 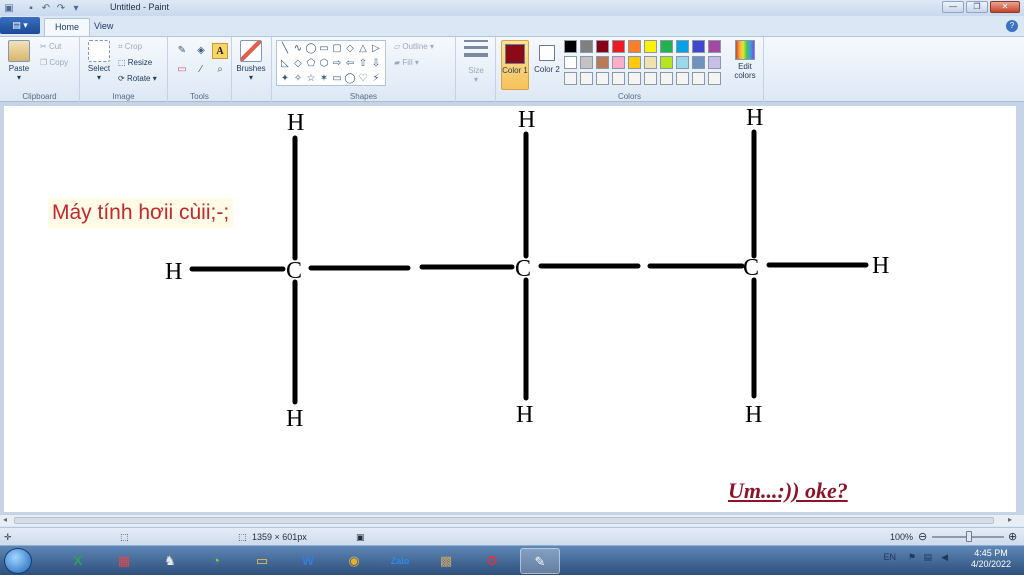 What do you see at coordinates (324, 79) in the screenshot?
I see `shape-option: ✶` at bounding box center [324, 79].